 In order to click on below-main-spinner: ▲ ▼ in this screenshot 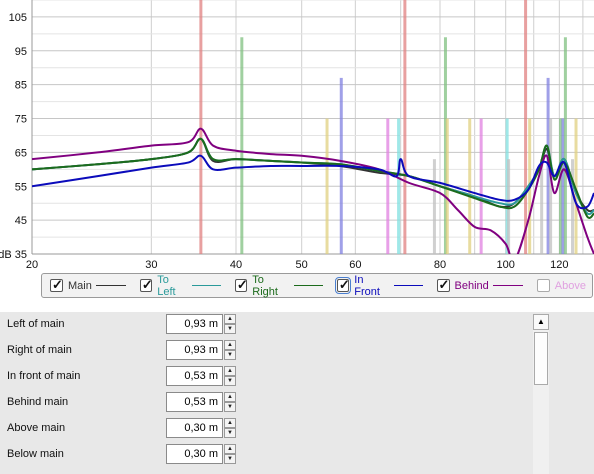, I will do `click(230, 454)`.